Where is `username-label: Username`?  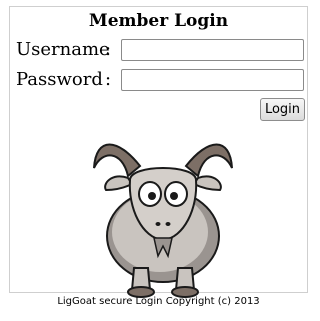 username-label: Username is located at coordinates (63, 49).